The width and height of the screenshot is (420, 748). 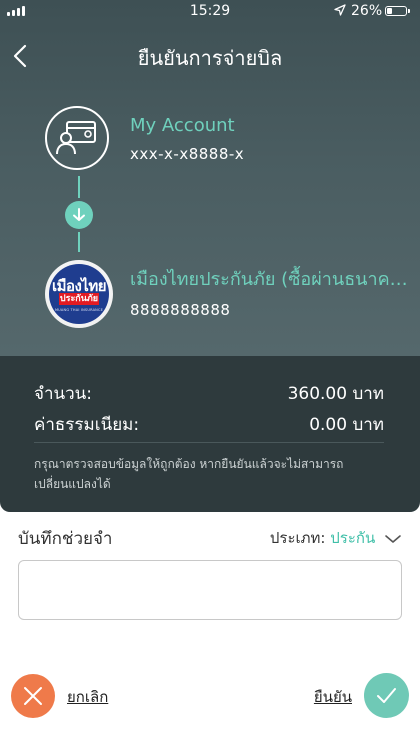 What do you see at coordinates (346, 425) in the screenshot?
I see `fee-value: 0.00 บาท` at bounding box center [346, 425].